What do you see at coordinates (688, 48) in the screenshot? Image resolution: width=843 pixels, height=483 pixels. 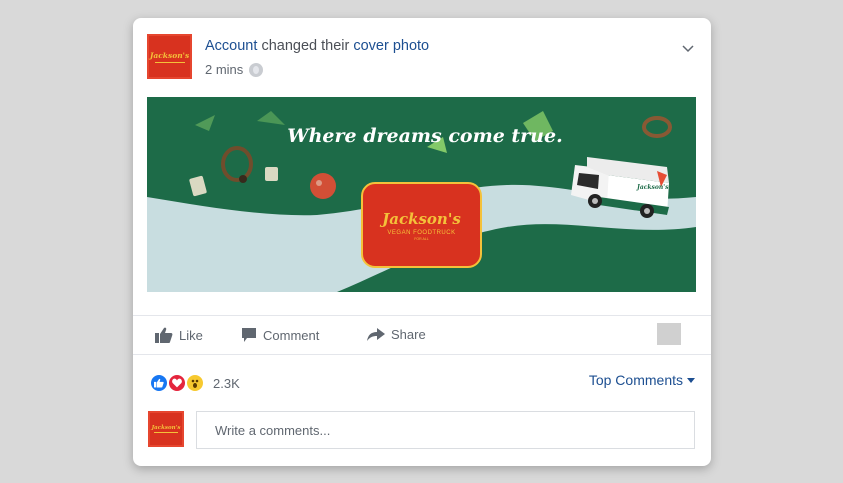 I see `chevron-down-icon` at bounding box center [688, 48].